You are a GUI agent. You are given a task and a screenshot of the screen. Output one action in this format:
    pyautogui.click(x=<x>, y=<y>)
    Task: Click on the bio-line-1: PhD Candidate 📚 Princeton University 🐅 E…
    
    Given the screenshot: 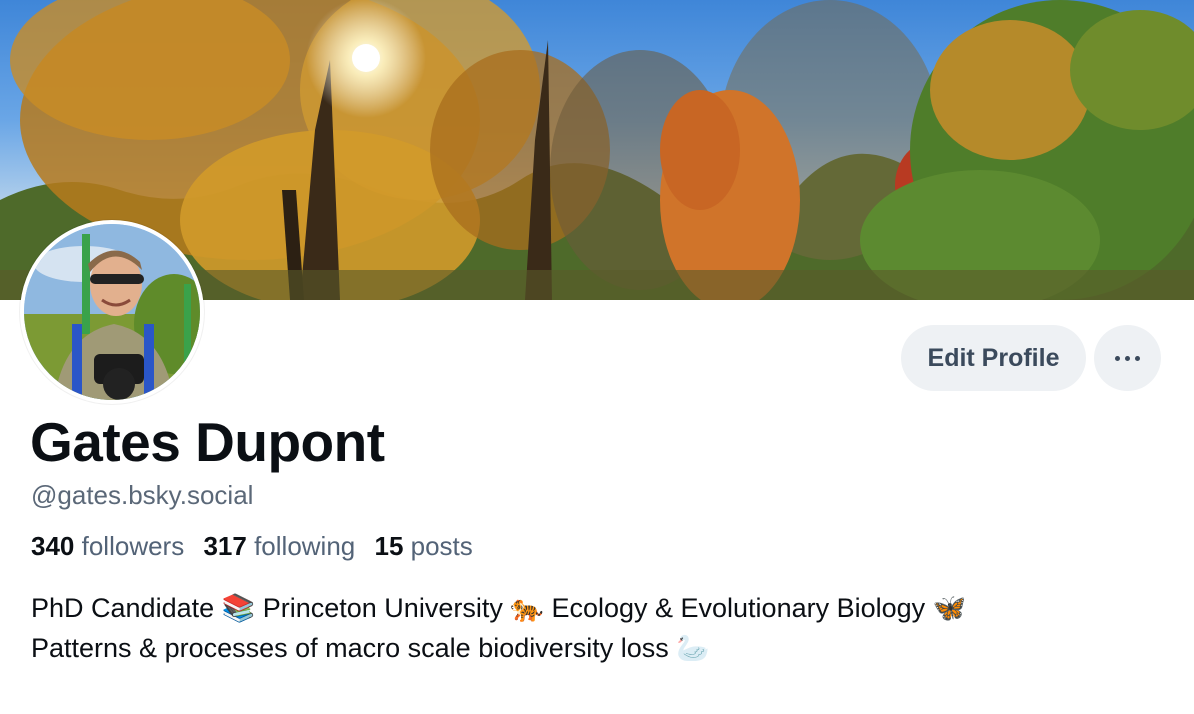 What is the action you would take?
    pyautogui.click(x=499, y=608)
    